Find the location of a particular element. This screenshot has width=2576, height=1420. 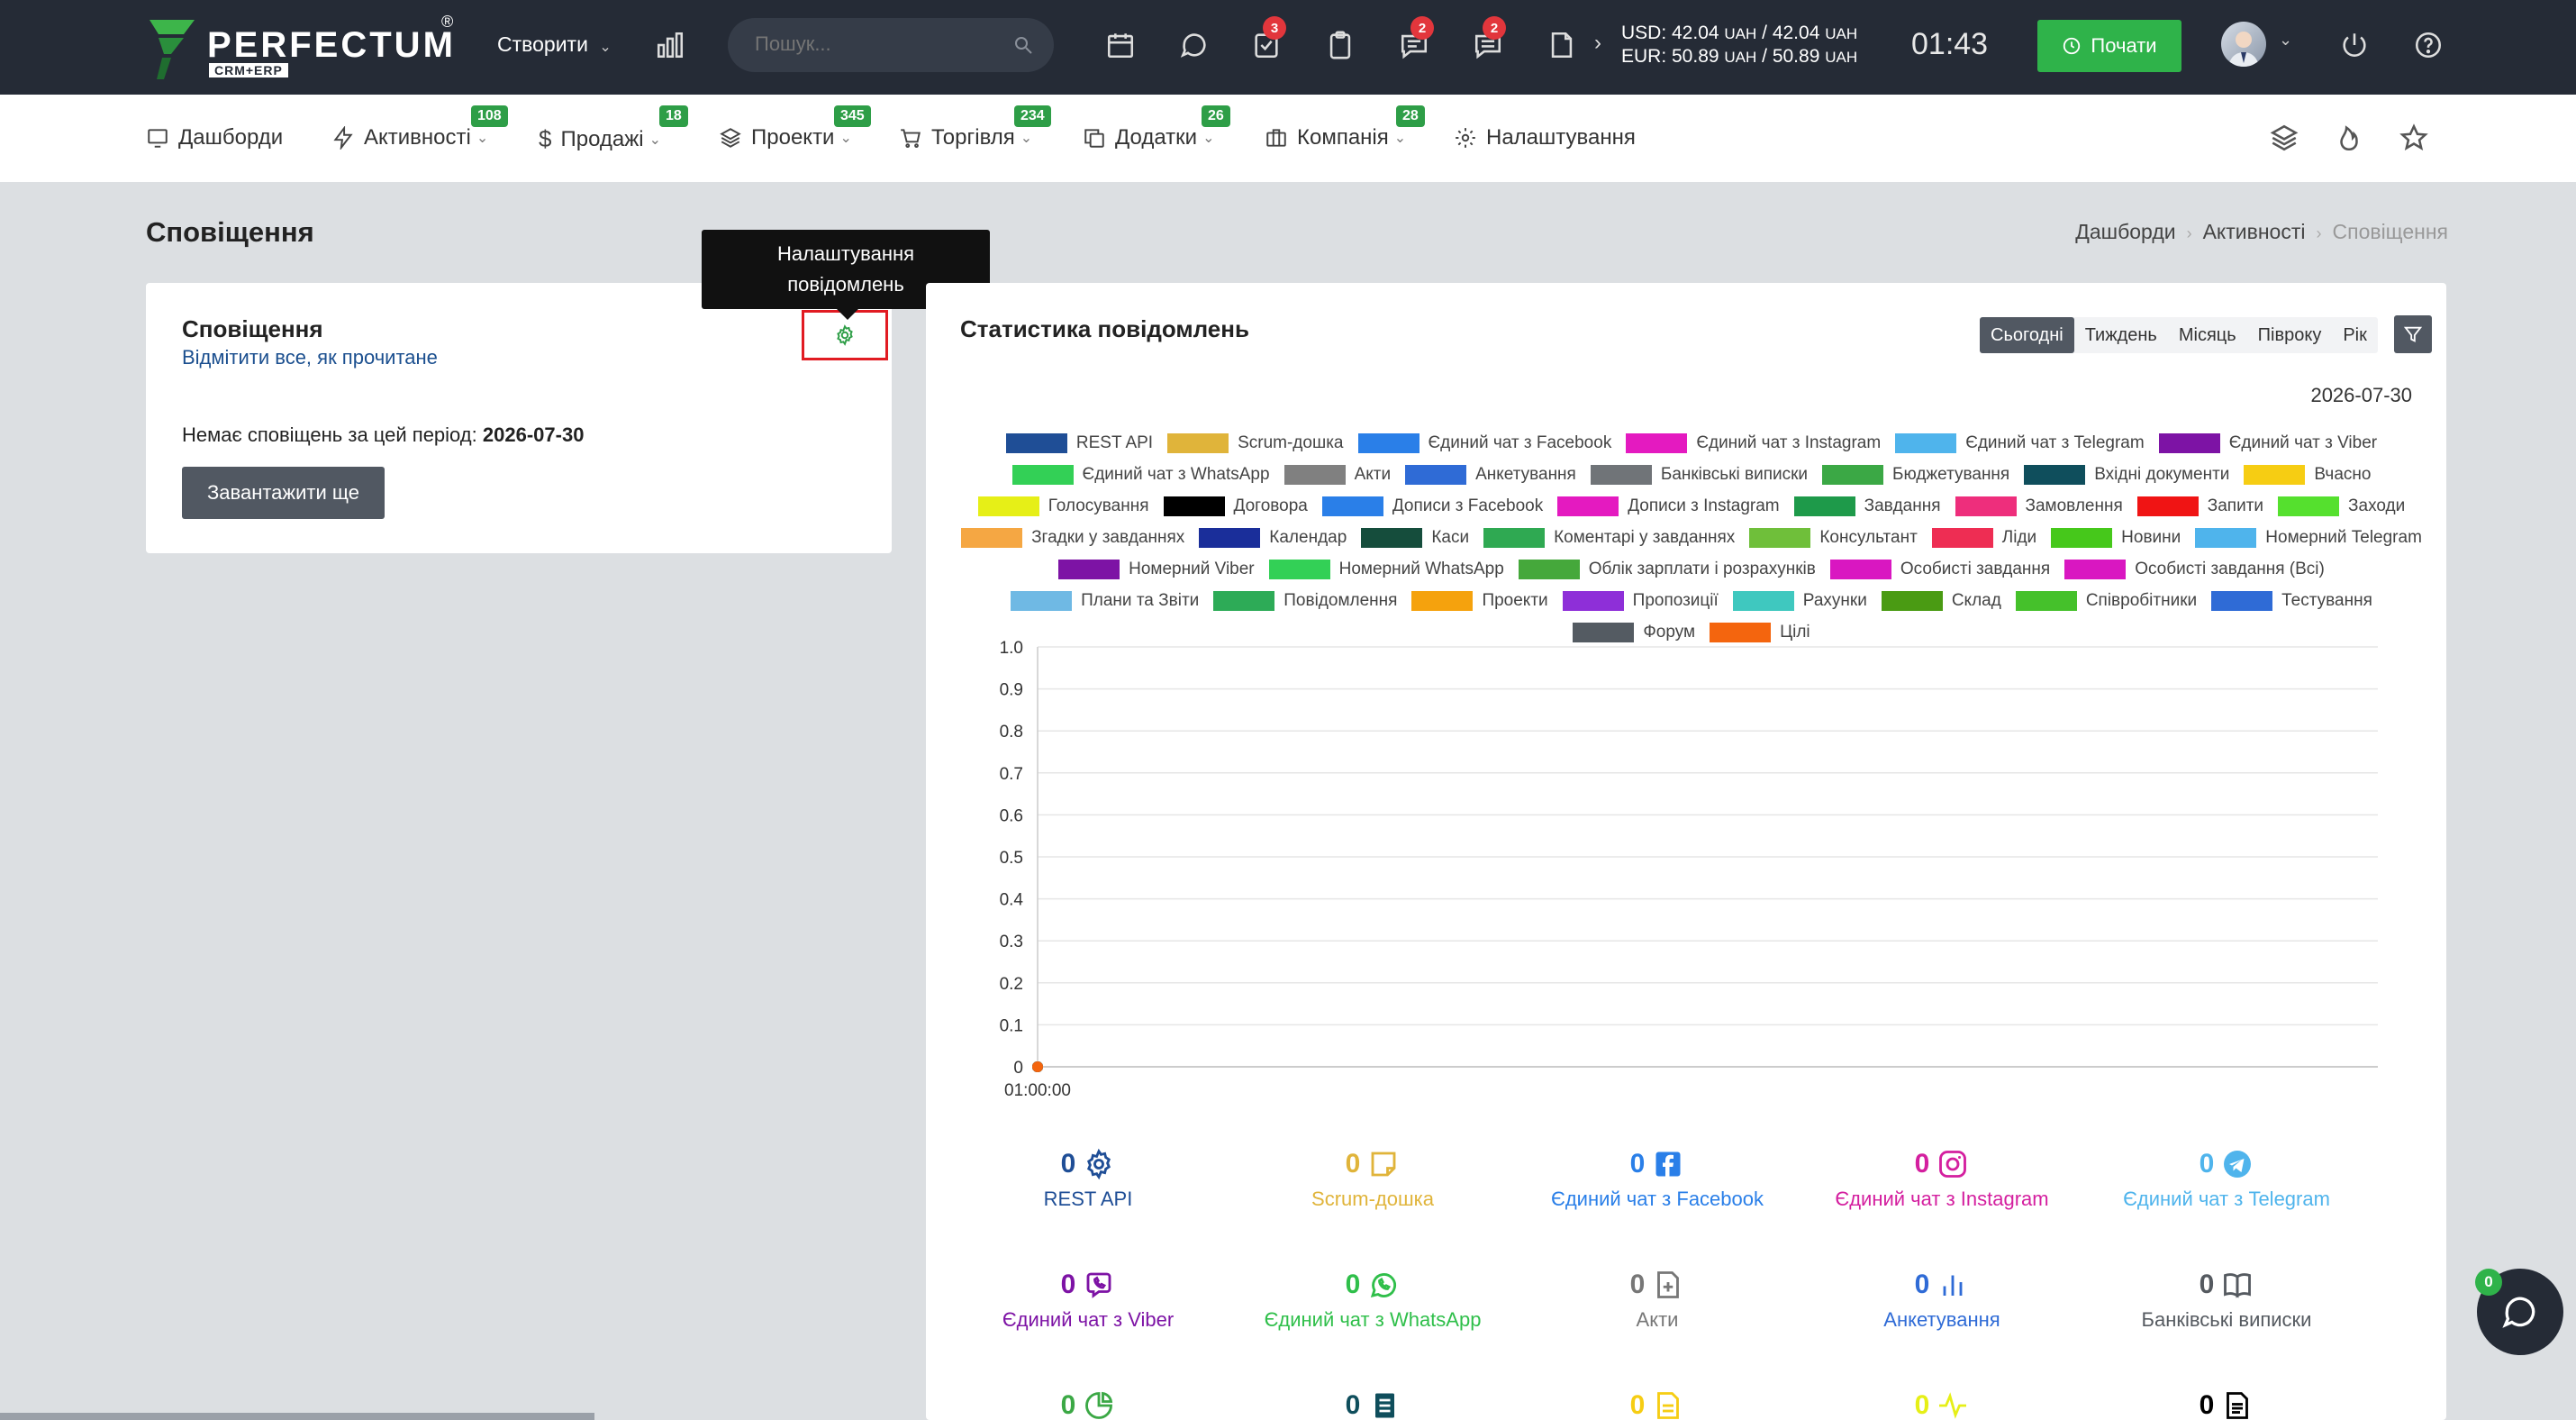

search-box is located at coordinates (891, 45).